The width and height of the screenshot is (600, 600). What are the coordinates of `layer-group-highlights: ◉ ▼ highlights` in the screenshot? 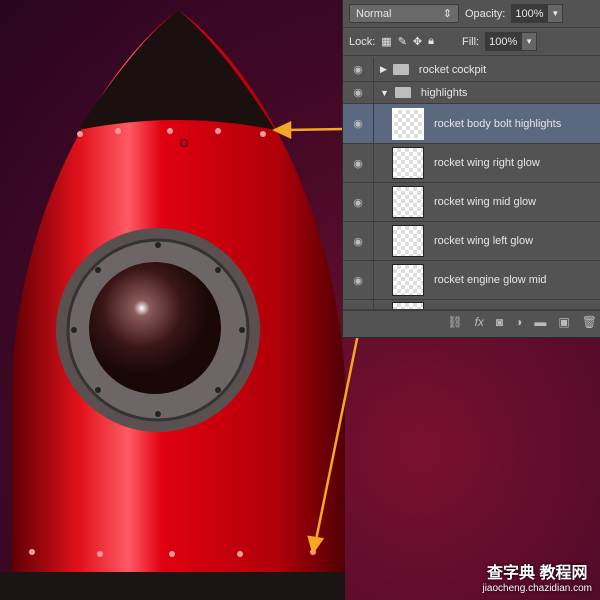 It's located at (471, 93).